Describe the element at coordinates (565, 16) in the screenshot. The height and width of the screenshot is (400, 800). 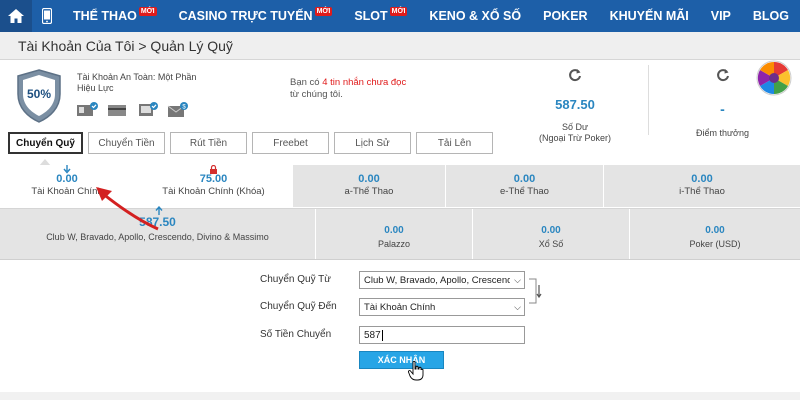
I see `nav-item-poker: POKER` at that location.